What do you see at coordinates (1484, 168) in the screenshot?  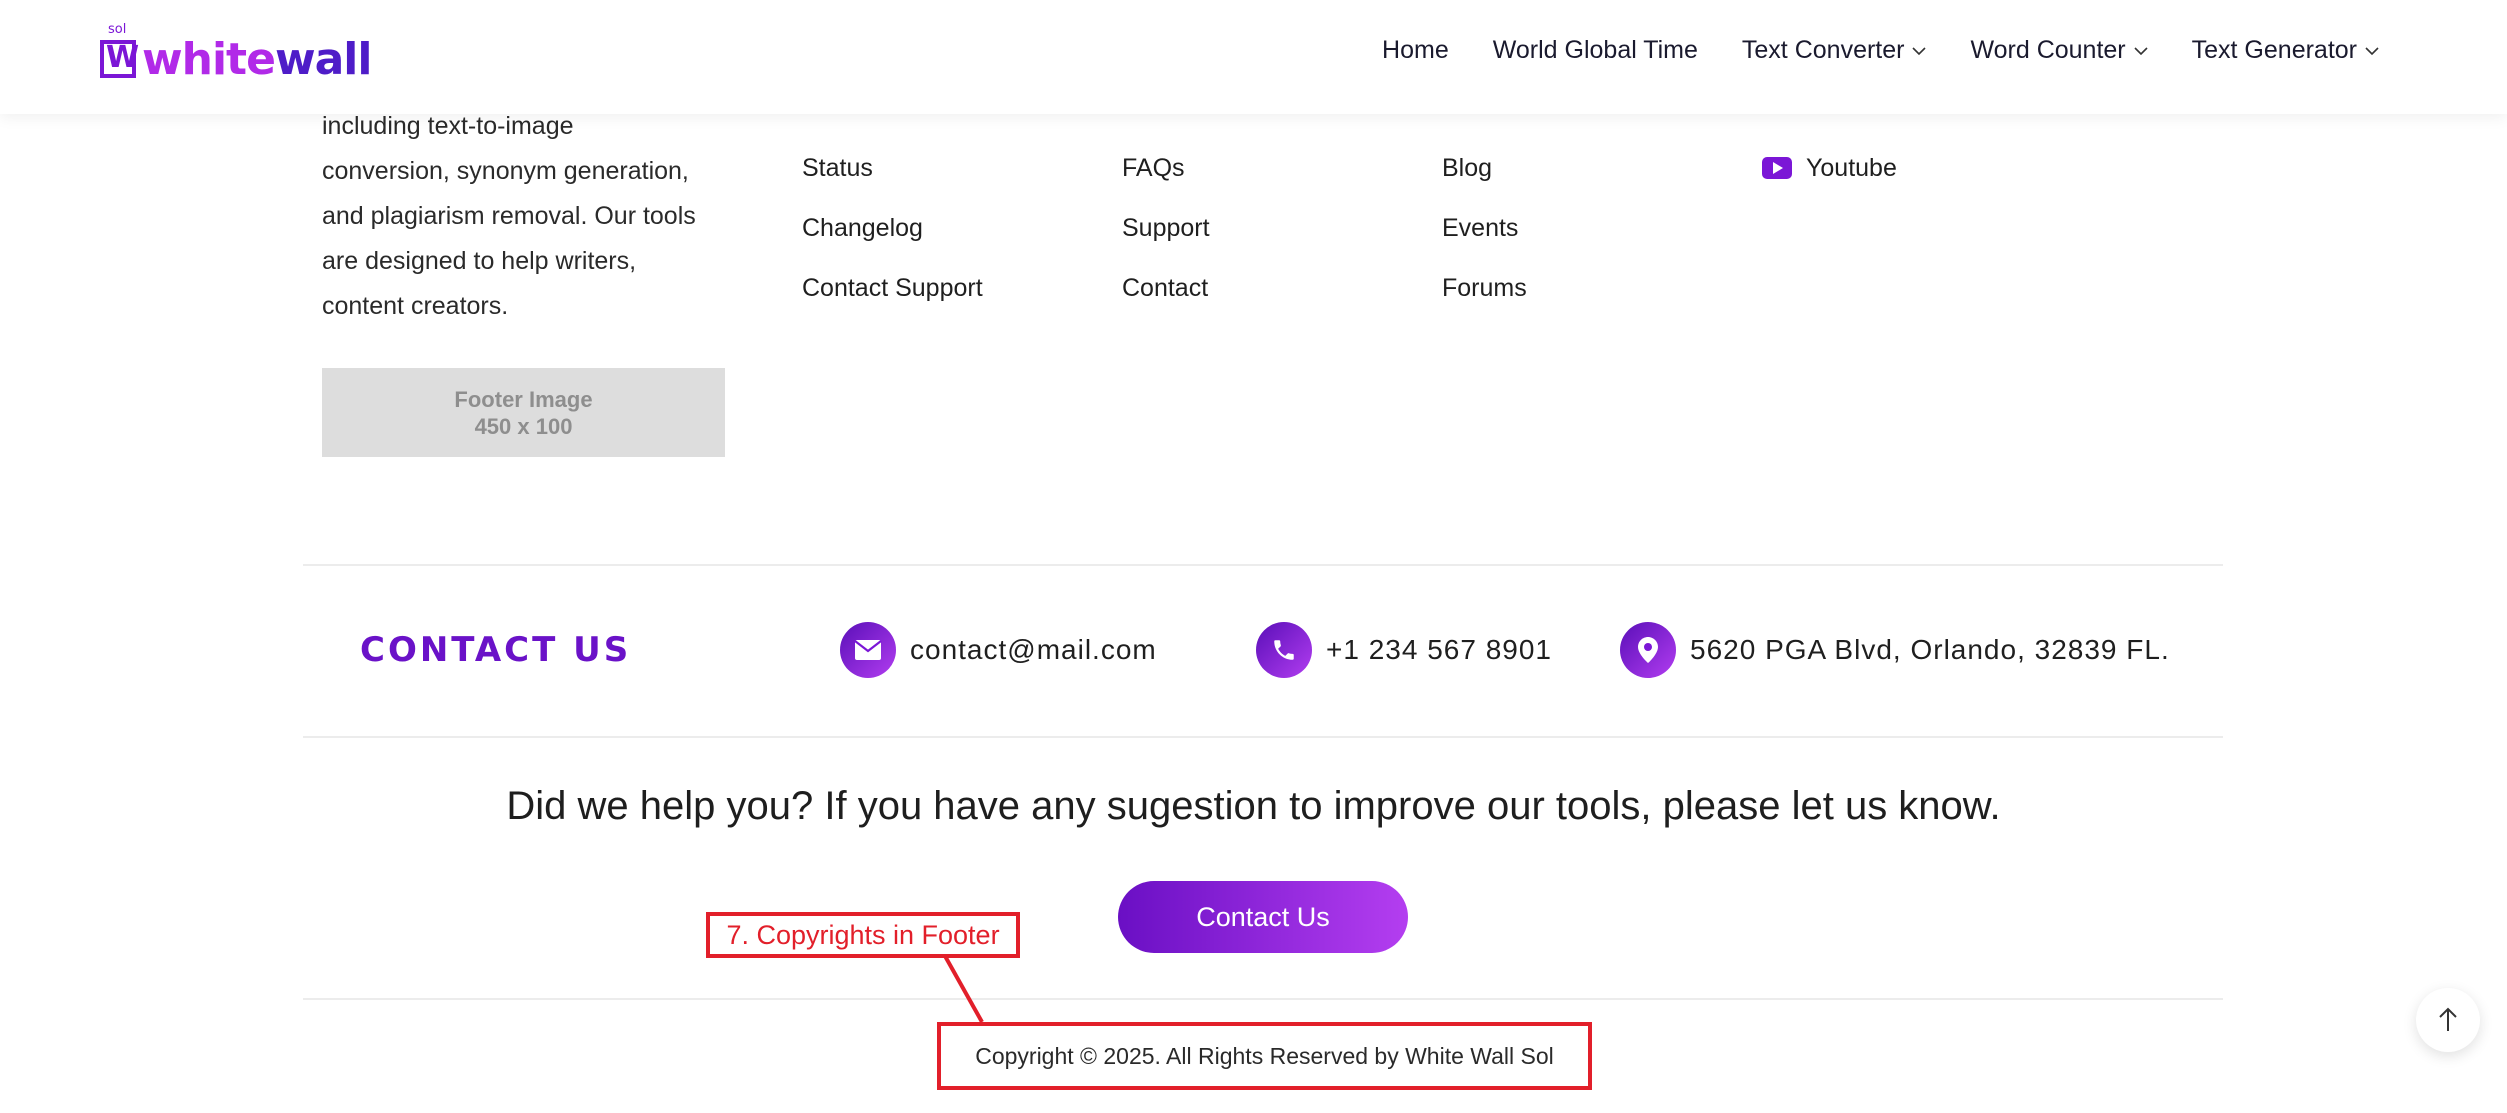 I see `footer-link-blog: Blog` at bounding box center [1484, 168].